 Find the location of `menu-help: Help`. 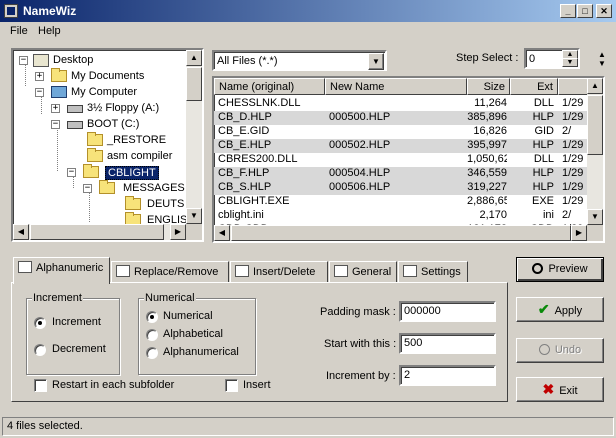

menu-help: Help is located at coordinates (49, 31).